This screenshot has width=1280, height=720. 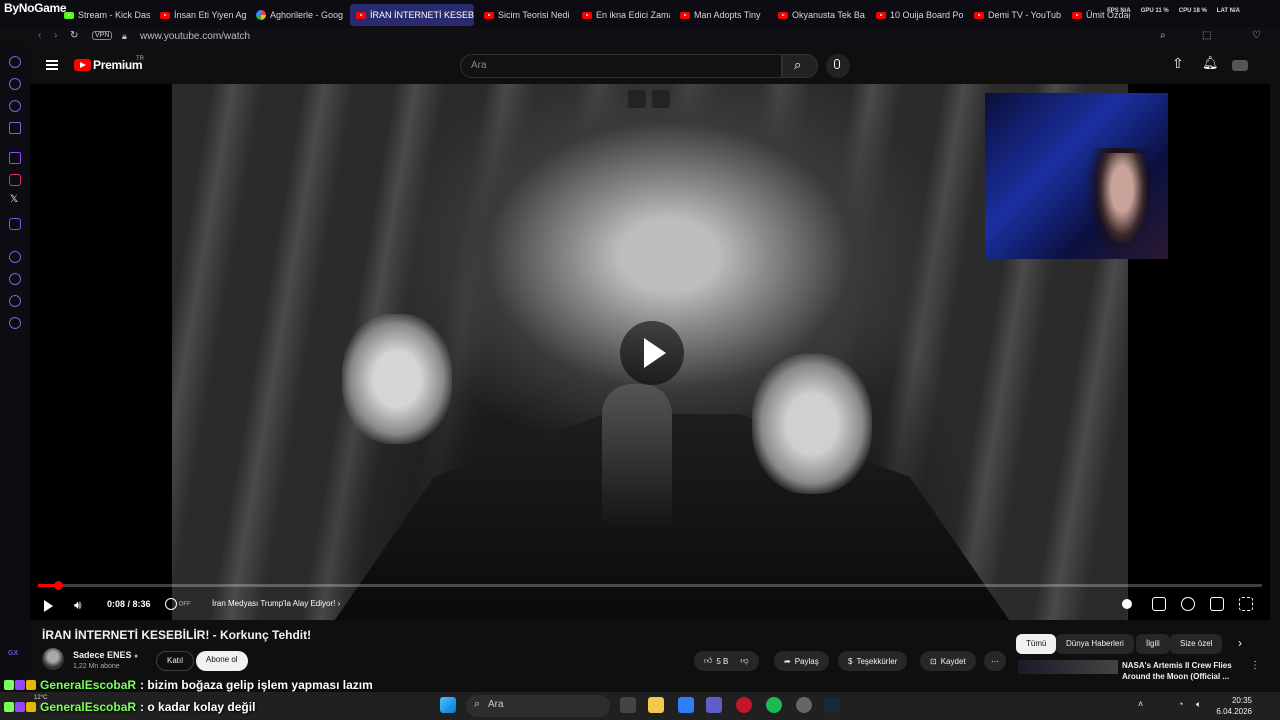 What do you see at coordinates (118, 65) in the screenshot?
I see `youtube-premium-label: Premium` at bounding box center [118, 65].